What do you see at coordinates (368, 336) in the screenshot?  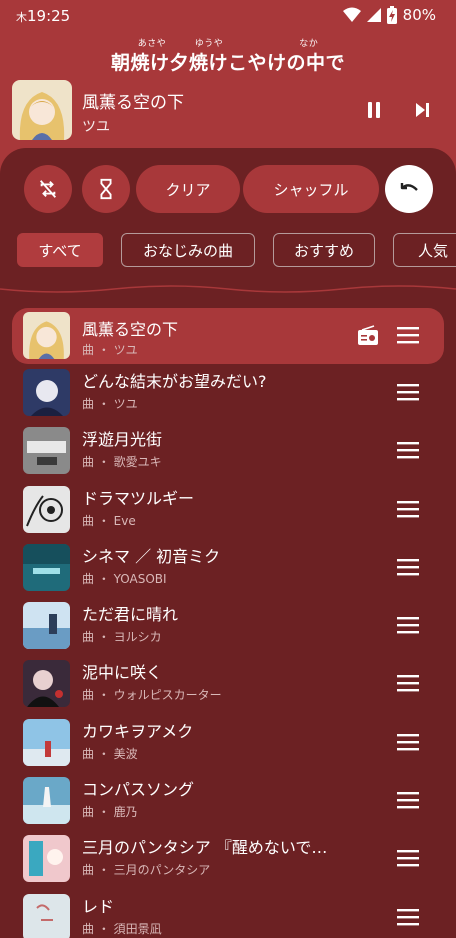 I see `radio-icon` at bounding box center [368, 336].